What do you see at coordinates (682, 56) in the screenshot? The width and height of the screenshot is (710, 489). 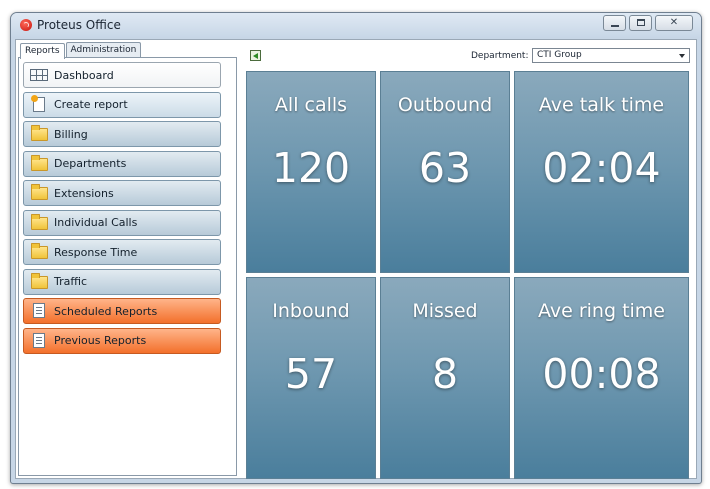 I see `chevron-down-icon` at bounding box center [682, 56].